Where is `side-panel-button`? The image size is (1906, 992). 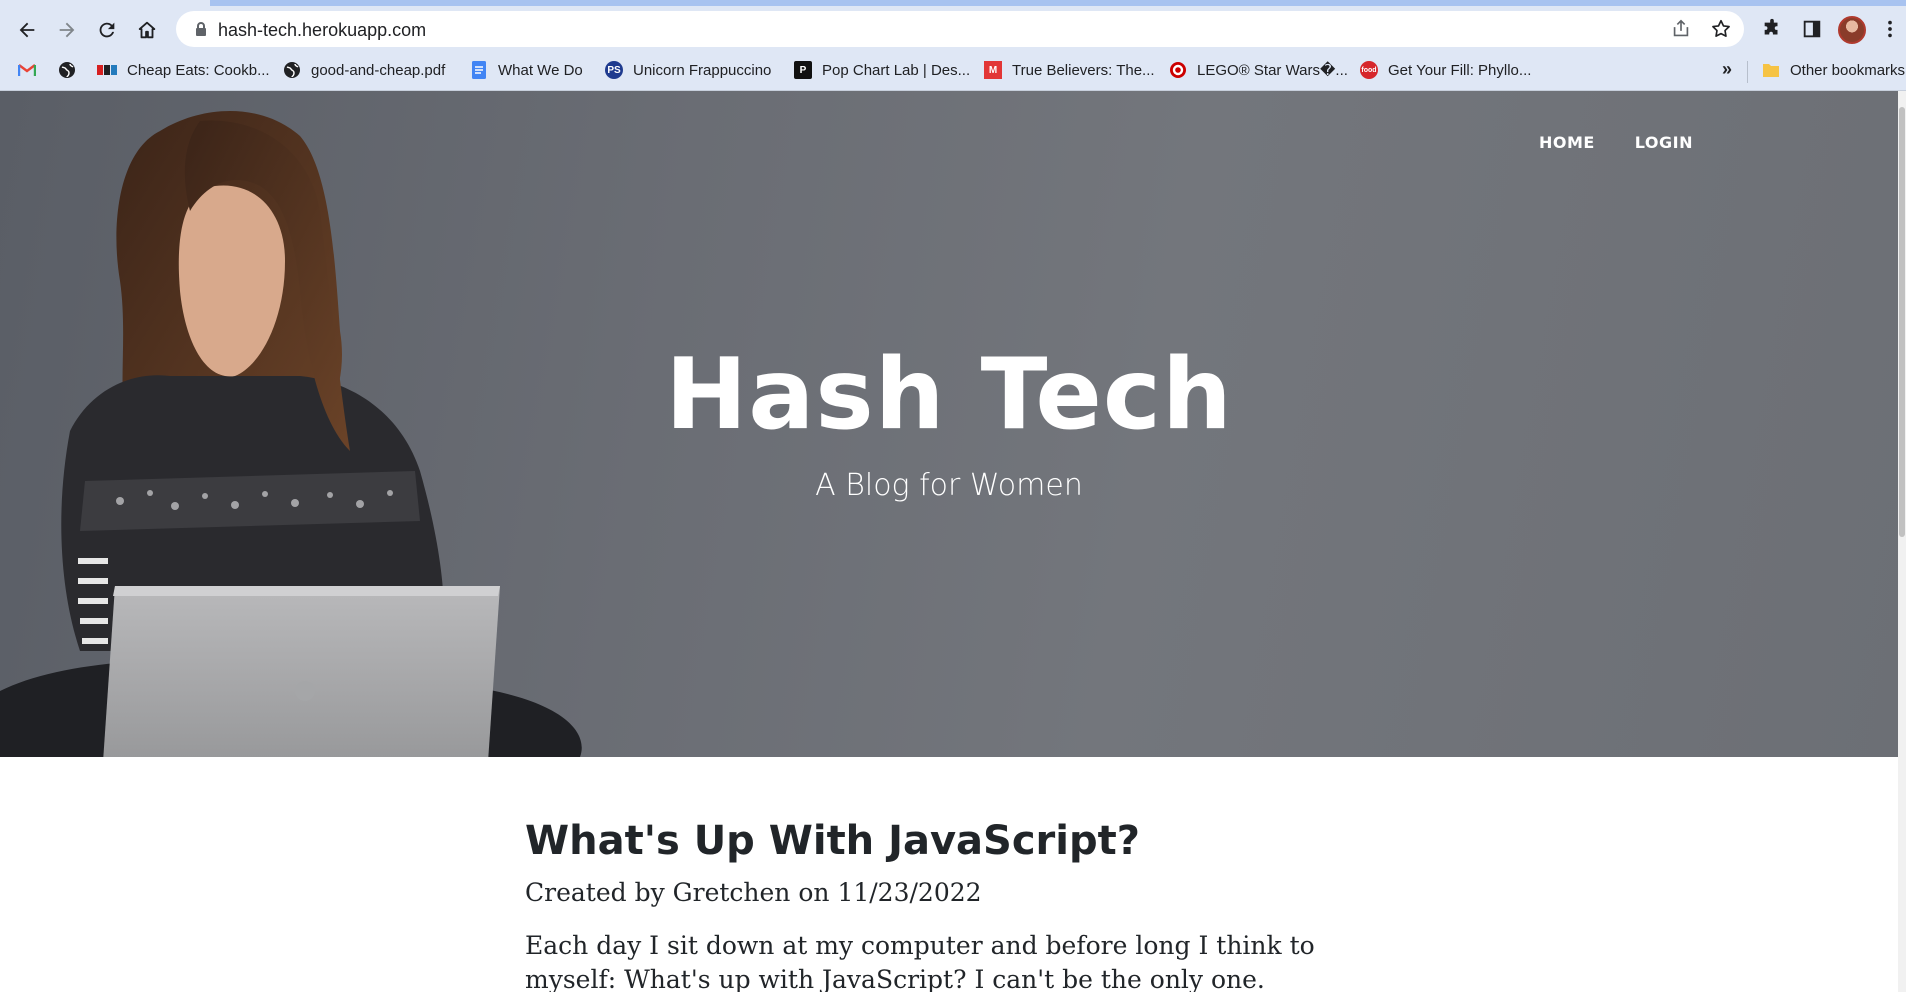
side-panel-button is located at coordinates (1812, 29).